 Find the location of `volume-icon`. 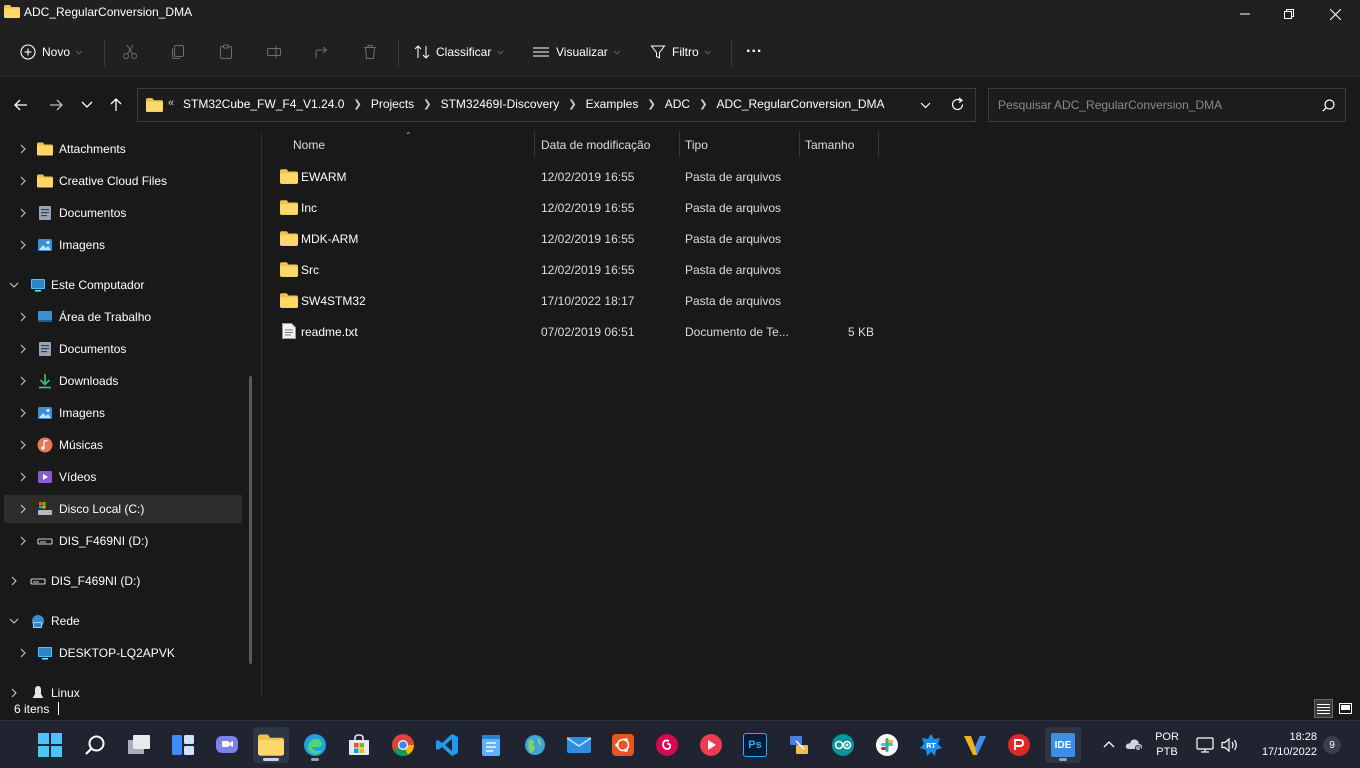

volume-icon is located at coordinates (1230, 745).